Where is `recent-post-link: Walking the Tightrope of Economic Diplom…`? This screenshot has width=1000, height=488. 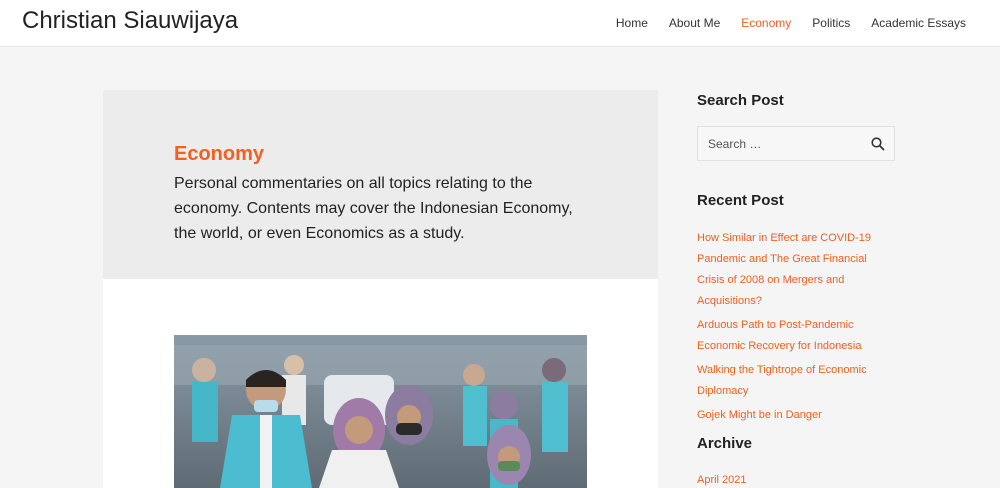
recent-post-link: Walking the Tightrope of Economic Diplom… is located at coordinates (782, 380).